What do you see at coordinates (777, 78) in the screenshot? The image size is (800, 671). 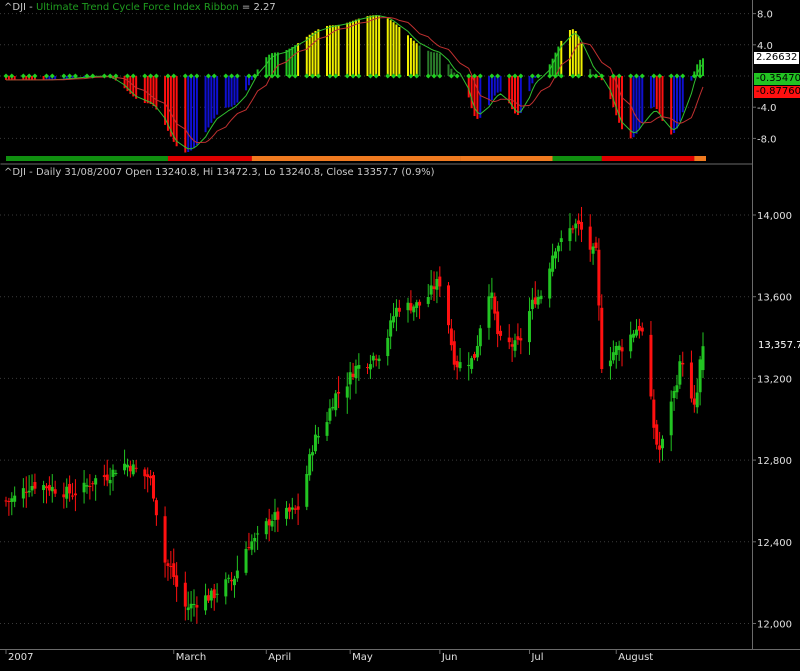 I see `indicator-value-box-2: -0.354706` at bounding box center [777, 78].